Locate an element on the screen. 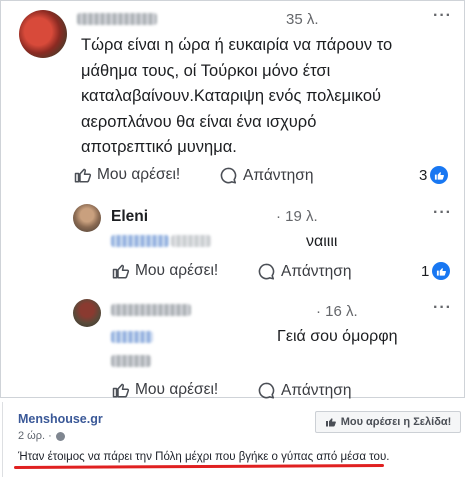  like-page-button: Μου αρέσει η Σελίδα! is located at coordinates (388, 422).